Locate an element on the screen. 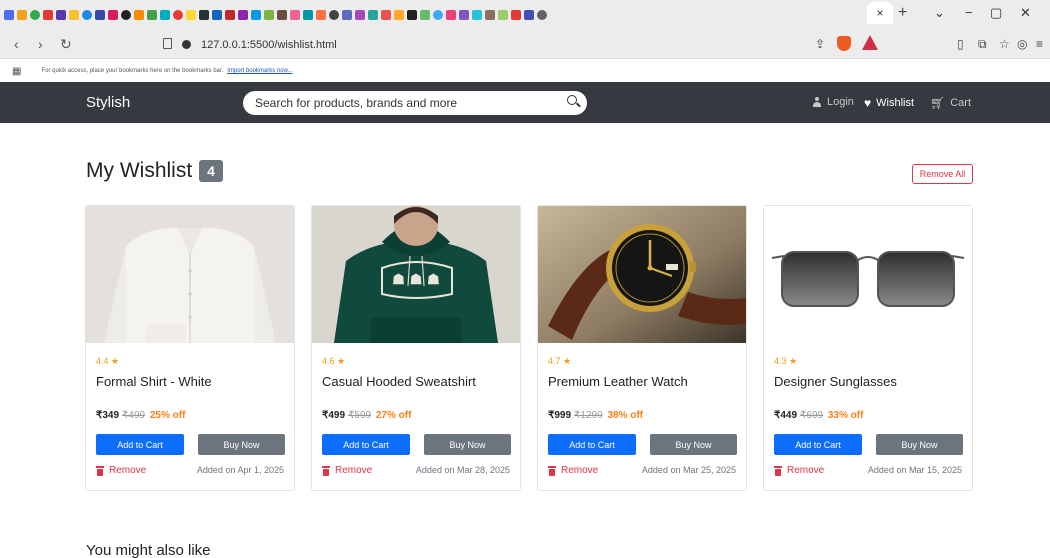 Image resolution: width=1050 pixels, height=558 pixels. product-name: Designer Sunglasses is located at coordinates (835, 381).